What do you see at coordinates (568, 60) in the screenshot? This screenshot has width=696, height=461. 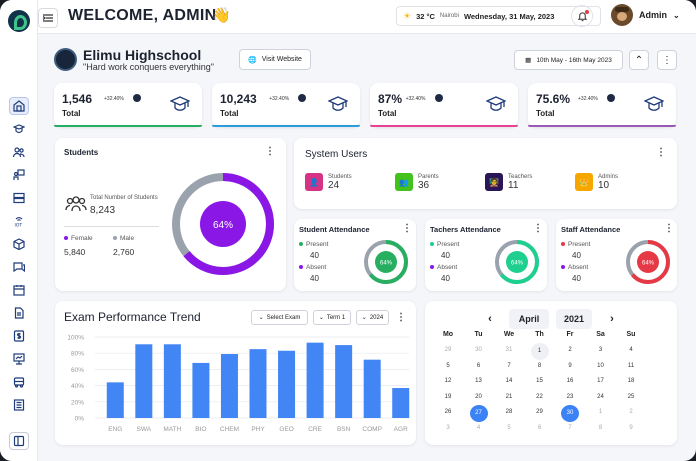 I see `date-range-picker: ▦ 10th May - 16th May 2023` at bounding box center [568, 60].